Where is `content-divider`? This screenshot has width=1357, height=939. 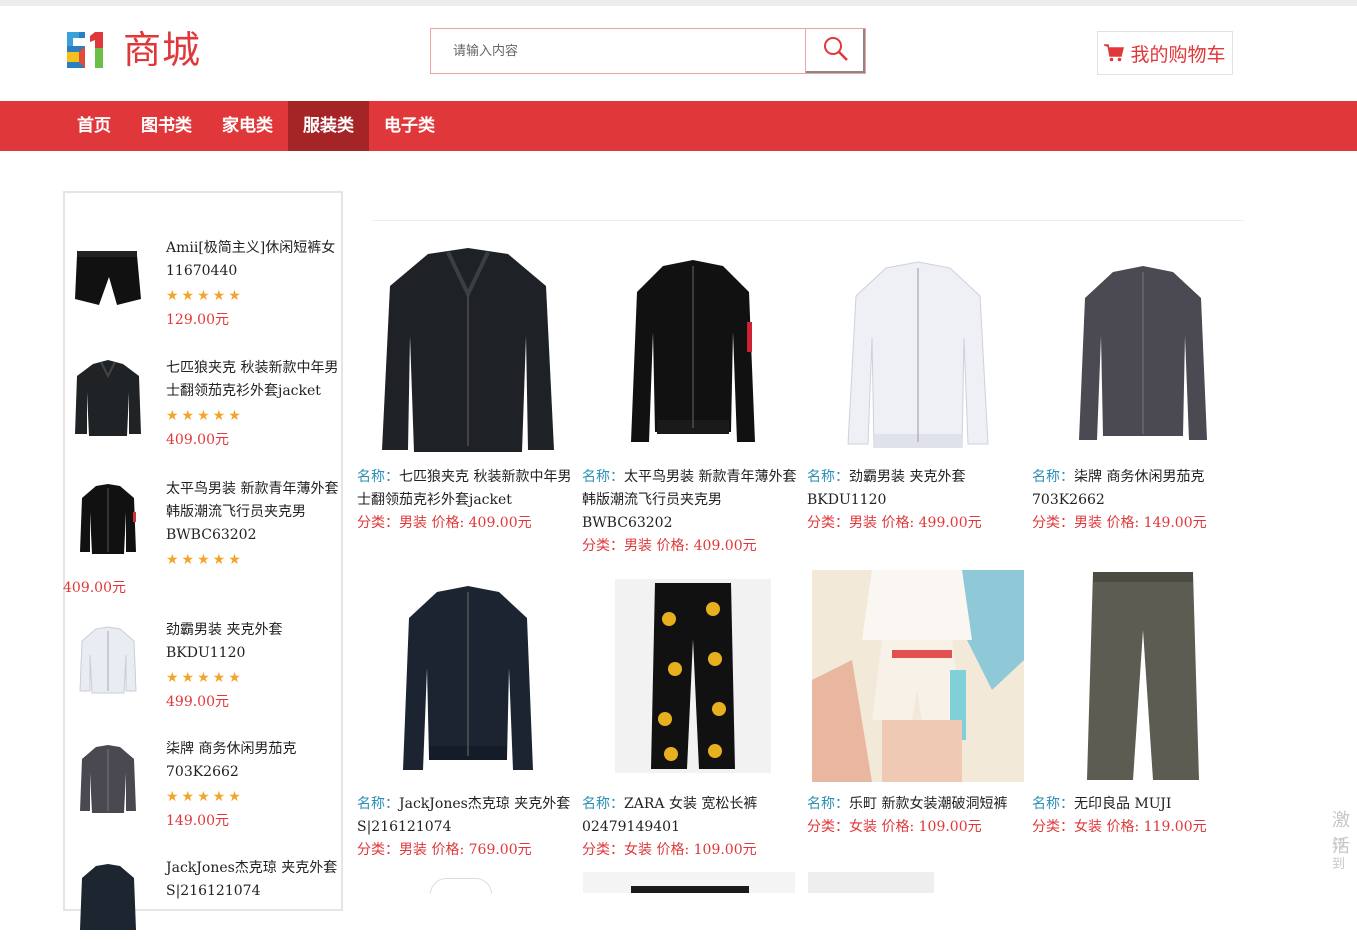 content-divider is located at coordinates (808, 220).